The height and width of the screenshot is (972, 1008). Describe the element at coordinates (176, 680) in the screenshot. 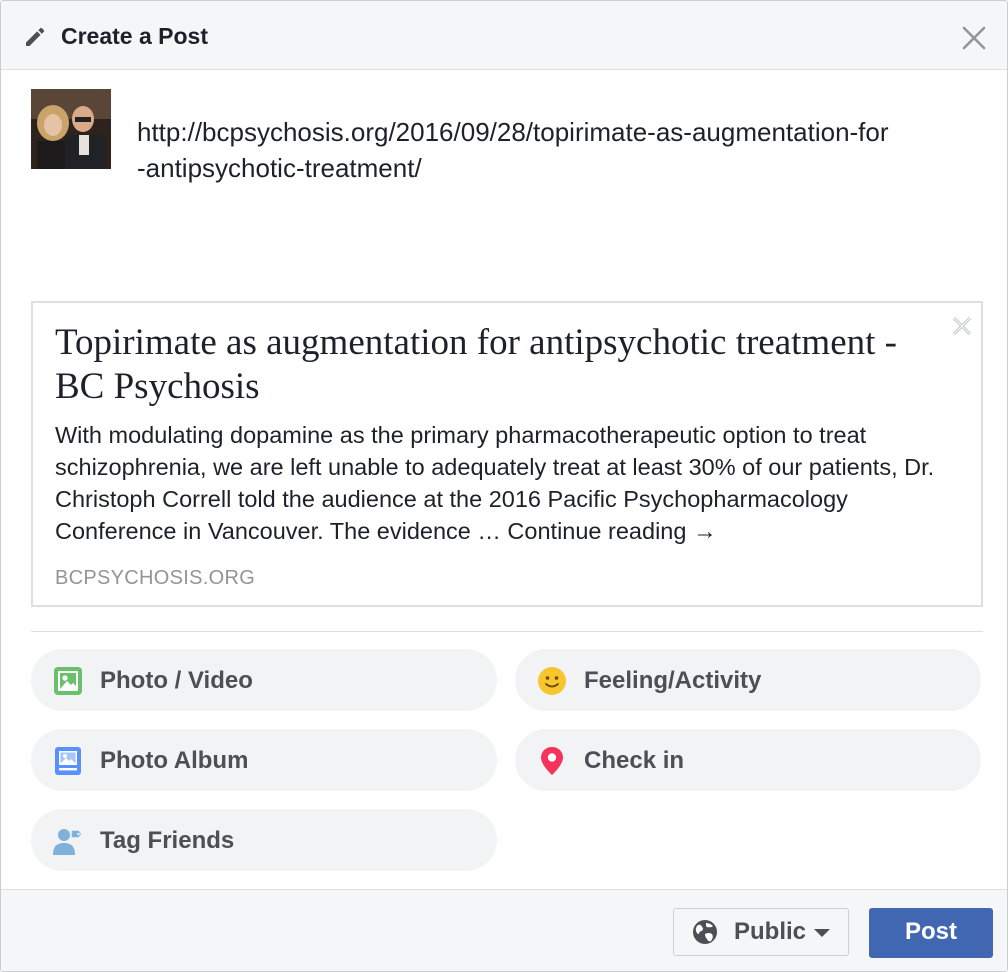

I see `photo-video-label: Photo / Video` at that location.